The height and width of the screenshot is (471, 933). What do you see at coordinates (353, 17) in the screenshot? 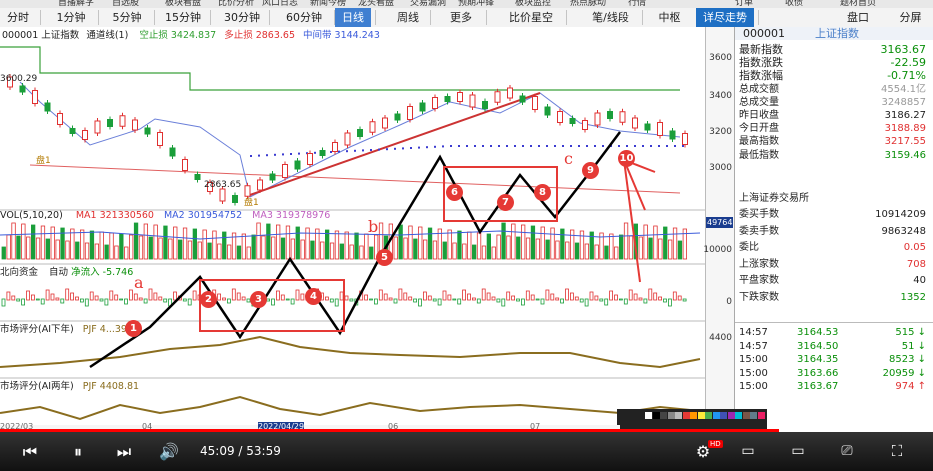
I see `toolbar-item: 日线` at bounding box center [353, 17].